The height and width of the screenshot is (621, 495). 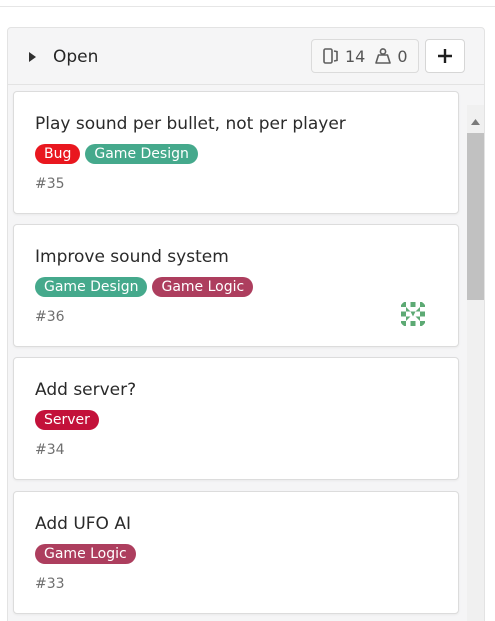 I want to click on issue-labels: Game Logic, so click(x=85, y=554).